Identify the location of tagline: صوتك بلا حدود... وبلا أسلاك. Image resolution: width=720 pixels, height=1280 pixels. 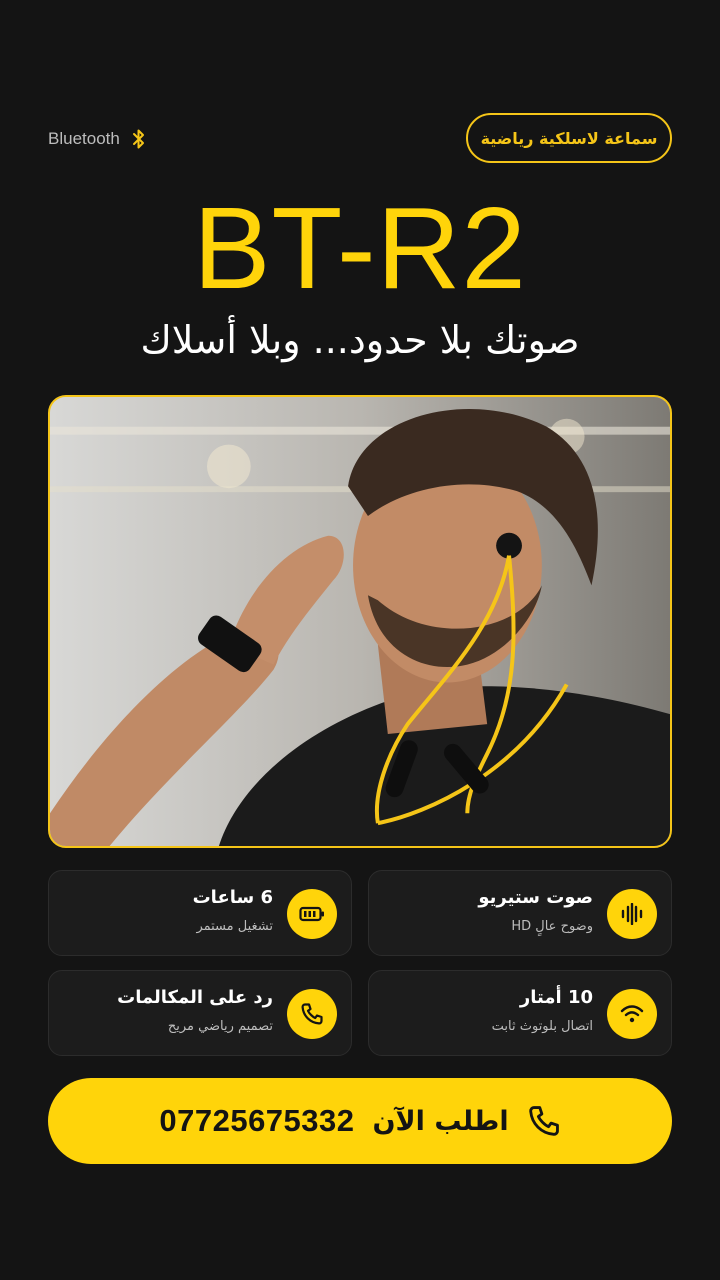
(360, 340).